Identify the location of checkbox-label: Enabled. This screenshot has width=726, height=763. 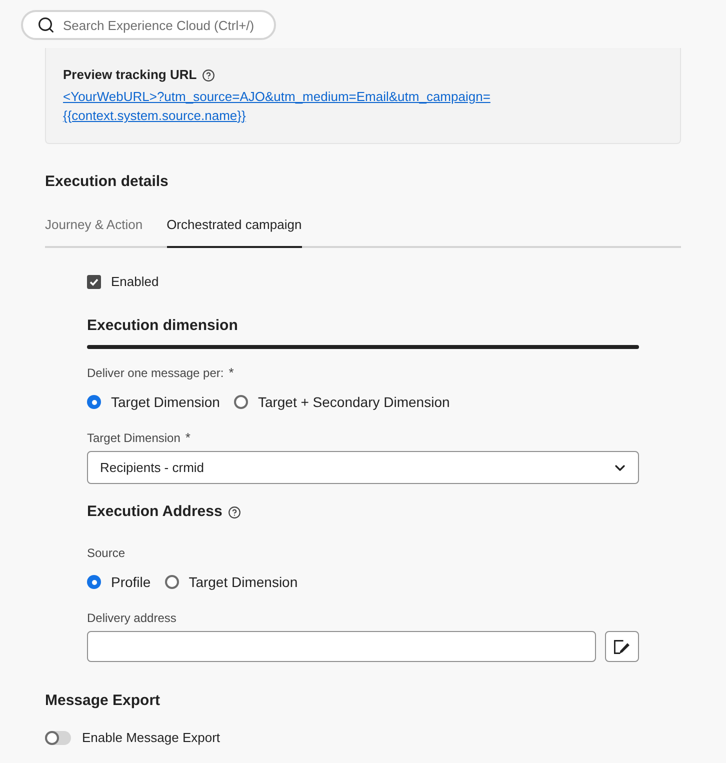
(135, 282).